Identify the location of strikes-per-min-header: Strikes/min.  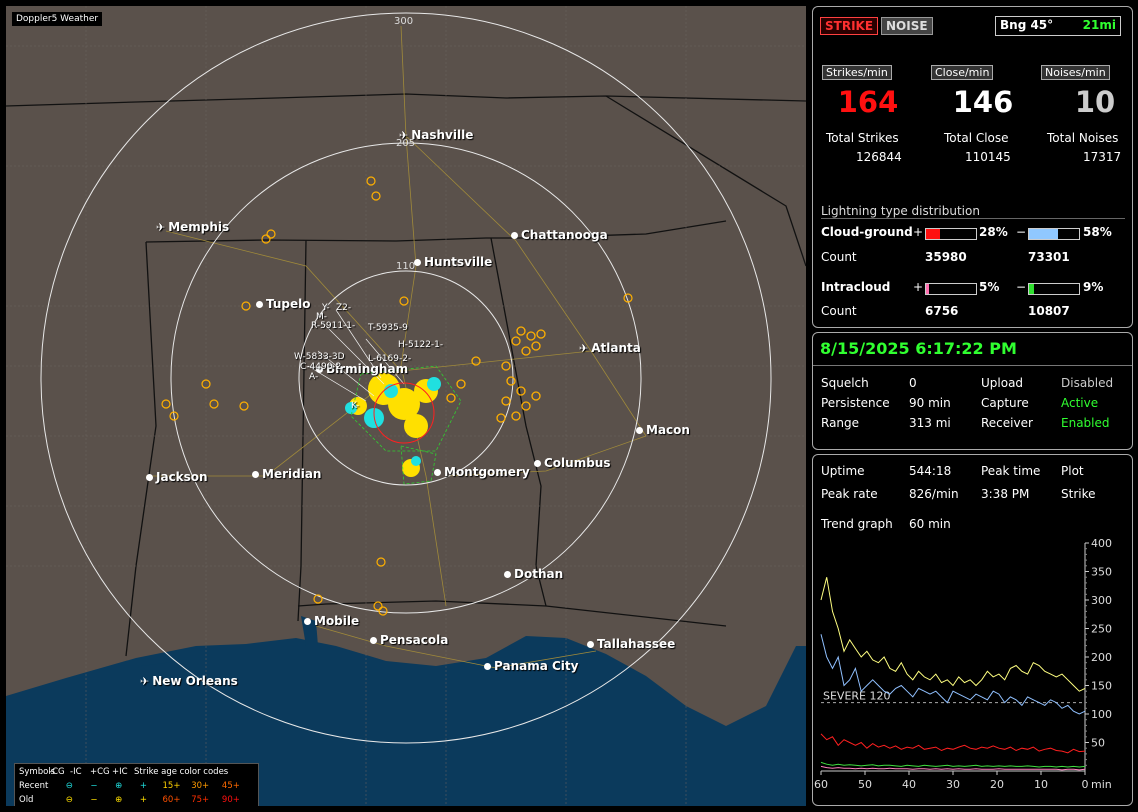
(857, 72).